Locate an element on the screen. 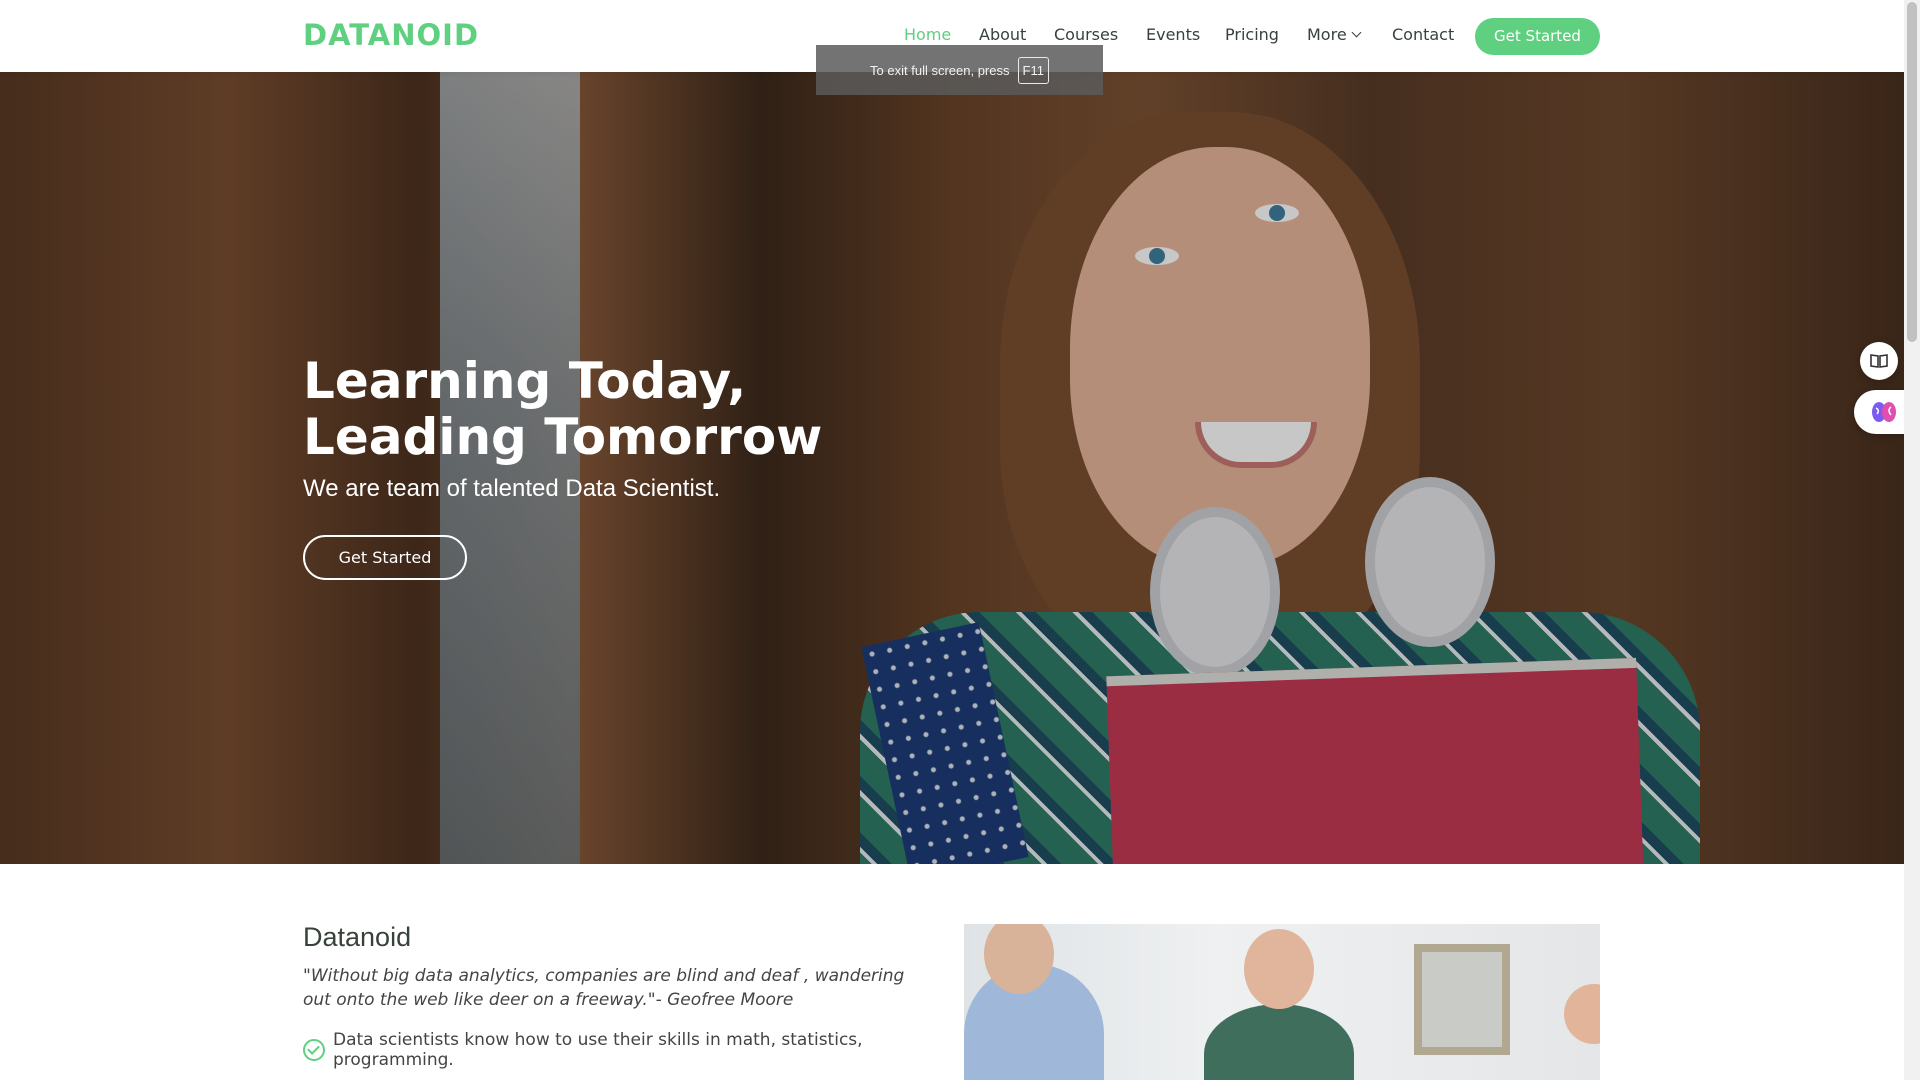  nav-pricing: Pricing is located at coordinates (1252, 34).